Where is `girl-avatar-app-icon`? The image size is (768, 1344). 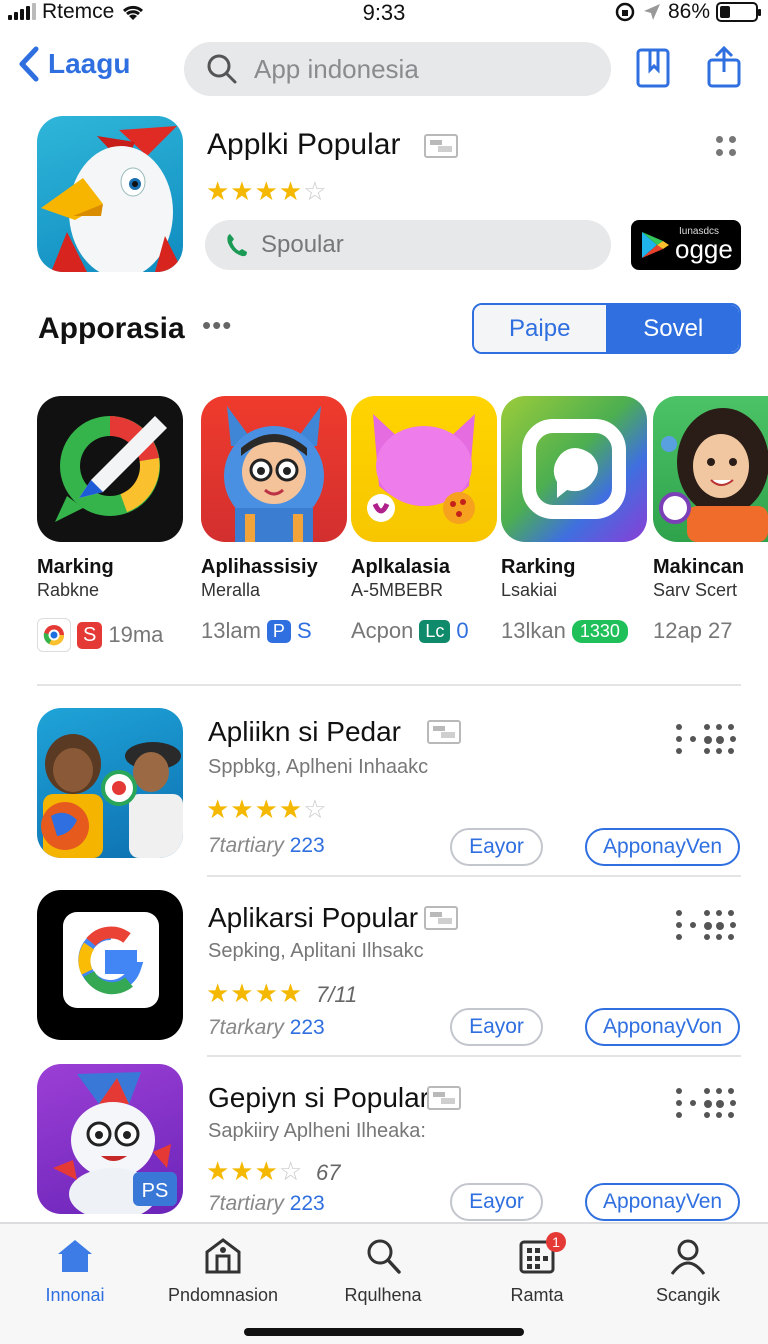 girl-avatar-app-icon is located at coordinates (710, 469).